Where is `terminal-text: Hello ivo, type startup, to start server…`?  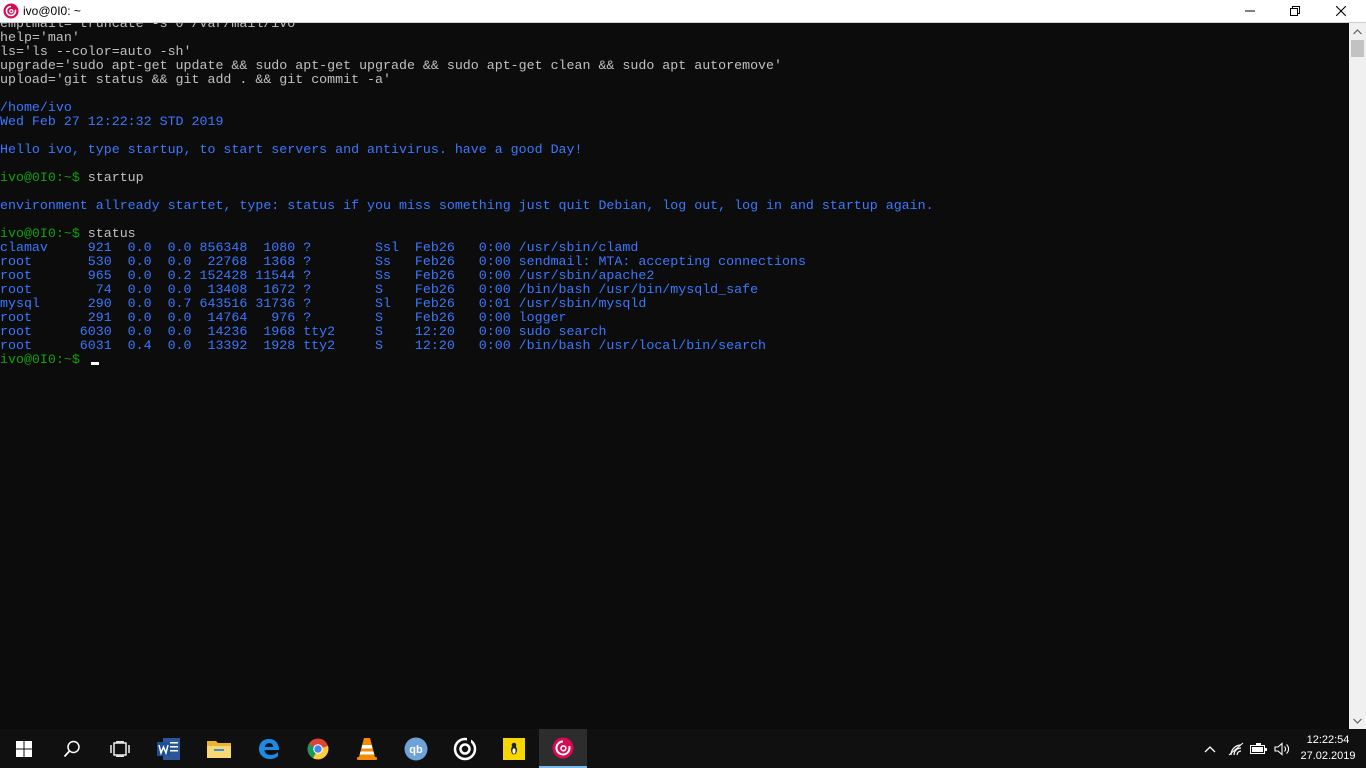 terminal-text: Hello ivo, type startup, to start server… is located at coordinates (291, 149).